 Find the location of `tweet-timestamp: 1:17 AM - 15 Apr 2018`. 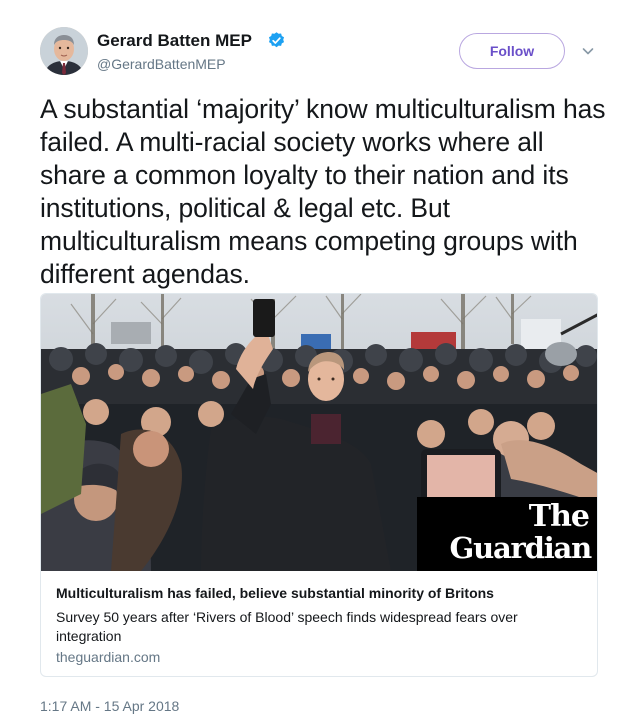

tweet-timestamp: 1:17 AM - 15 Apr 2018 is located at coordinates (109, 706).